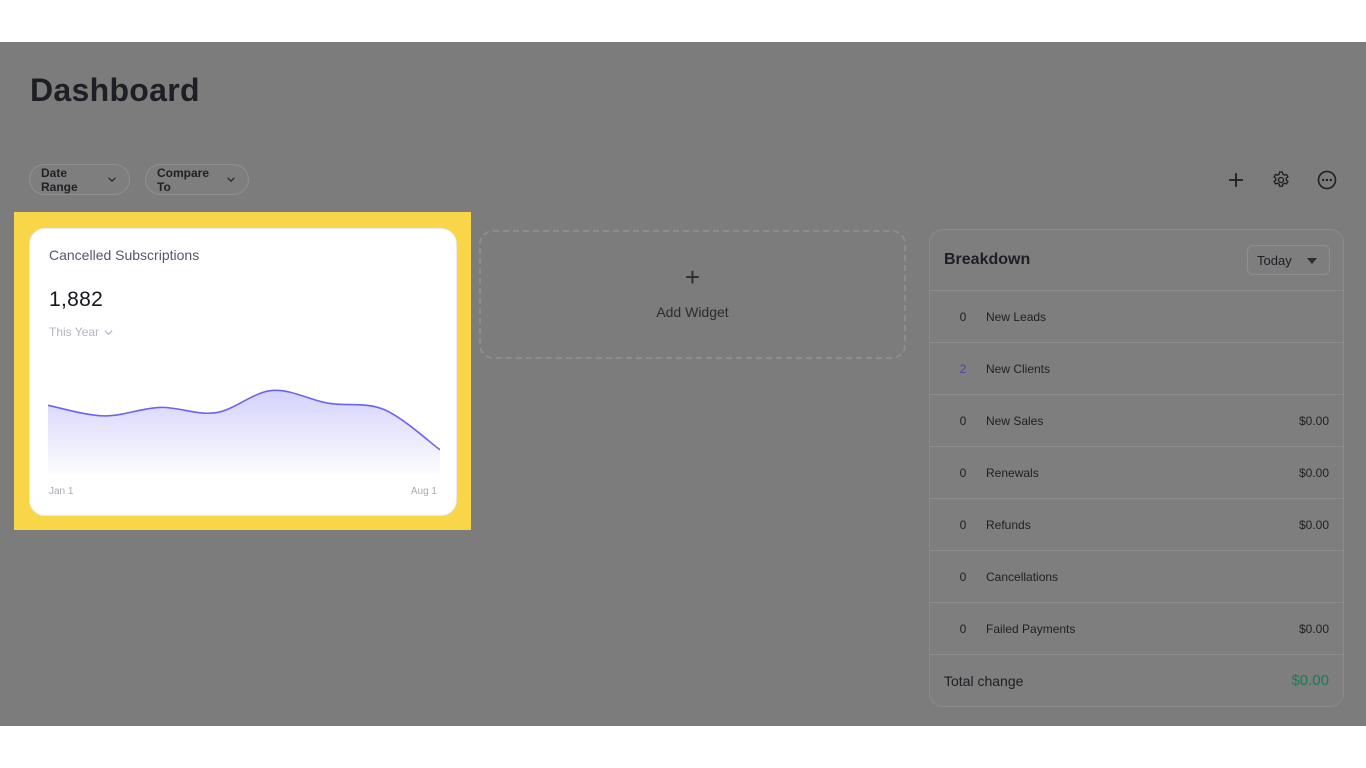 This screenshot has width=1366, height=768. Describe the element at coordinates (1136, 681) in the screenshot. I see `breakdown-total: Total change $0.00` at that location.